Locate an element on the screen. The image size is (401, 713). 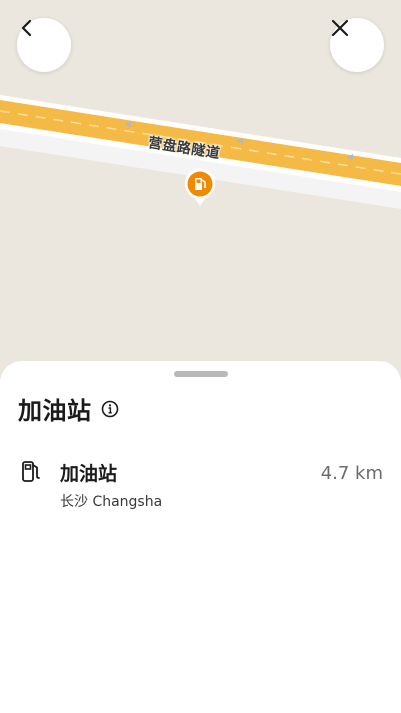
result-distance: 4.7 km is located at coordinates (351, 473).